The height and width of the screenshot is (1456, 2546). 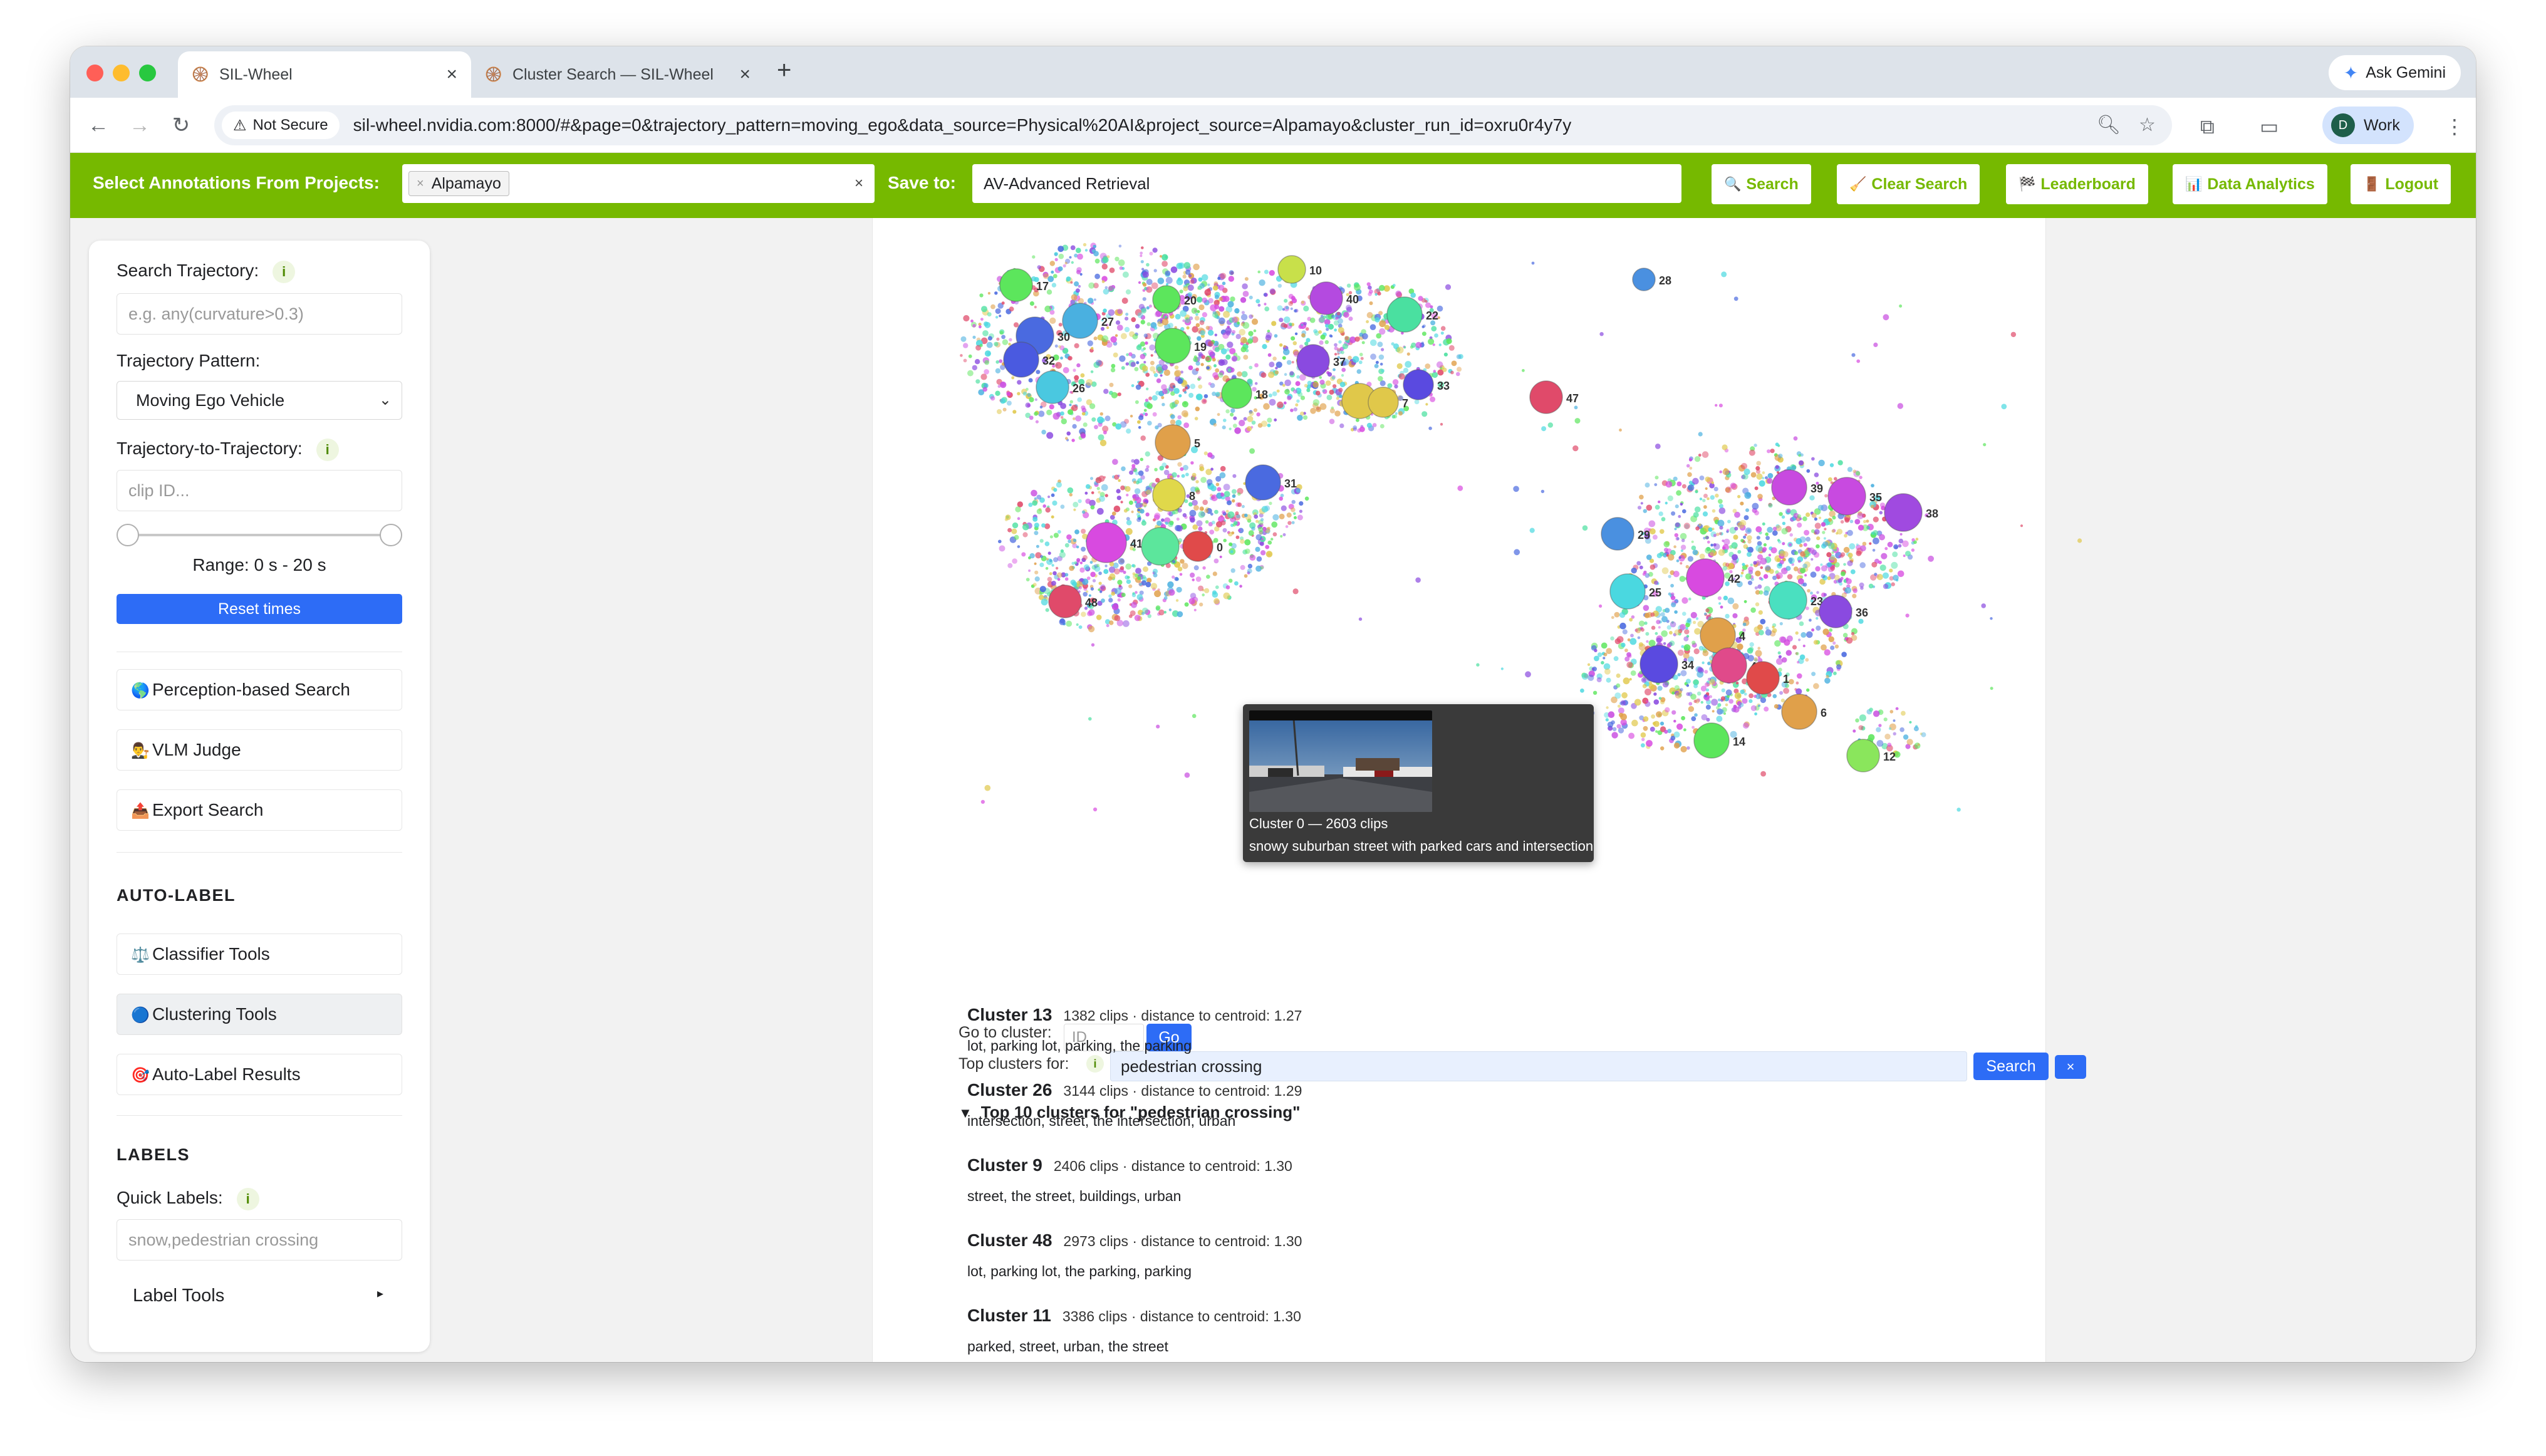 I want to click on cluster-centroid-22: 22, so click(x=1412, y=314).